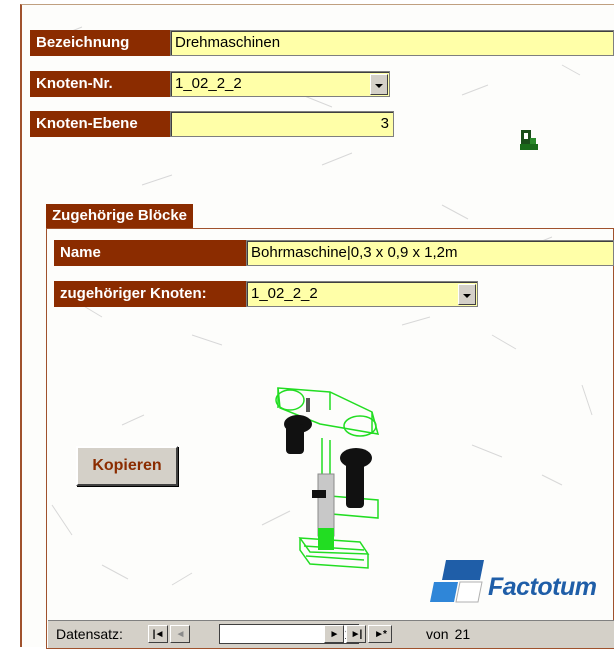 The width and height of the screenshot is (614, 651). What do you see at coordinates (150, 294) in the screenshot?
I see `zugehoeriger-knoten-label: zugehöriger Knoten:` at bounding box center [150, 294].